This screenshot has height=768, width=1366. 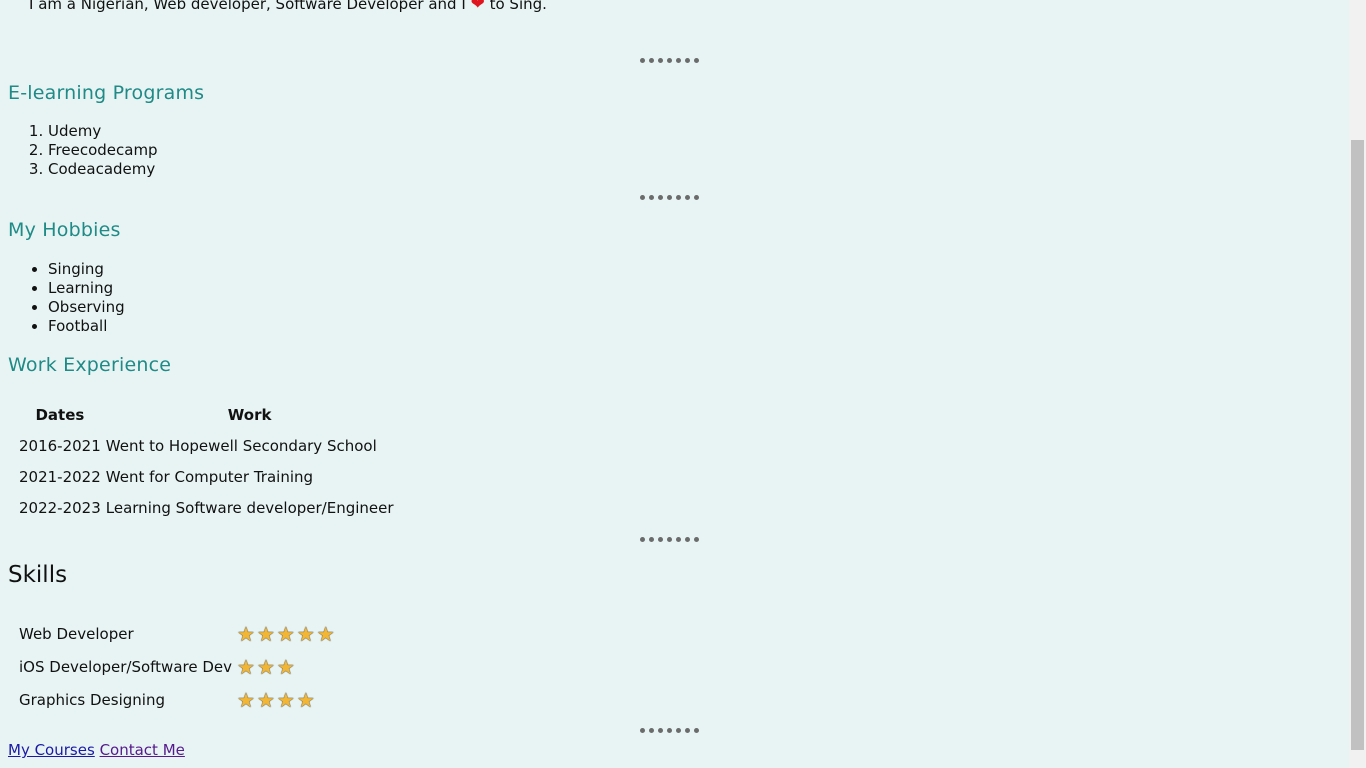 What do you see at coordinates (90, 365) in the screenshot?
I see `work-heading: Work Experience` at bounding box center [90, 365].